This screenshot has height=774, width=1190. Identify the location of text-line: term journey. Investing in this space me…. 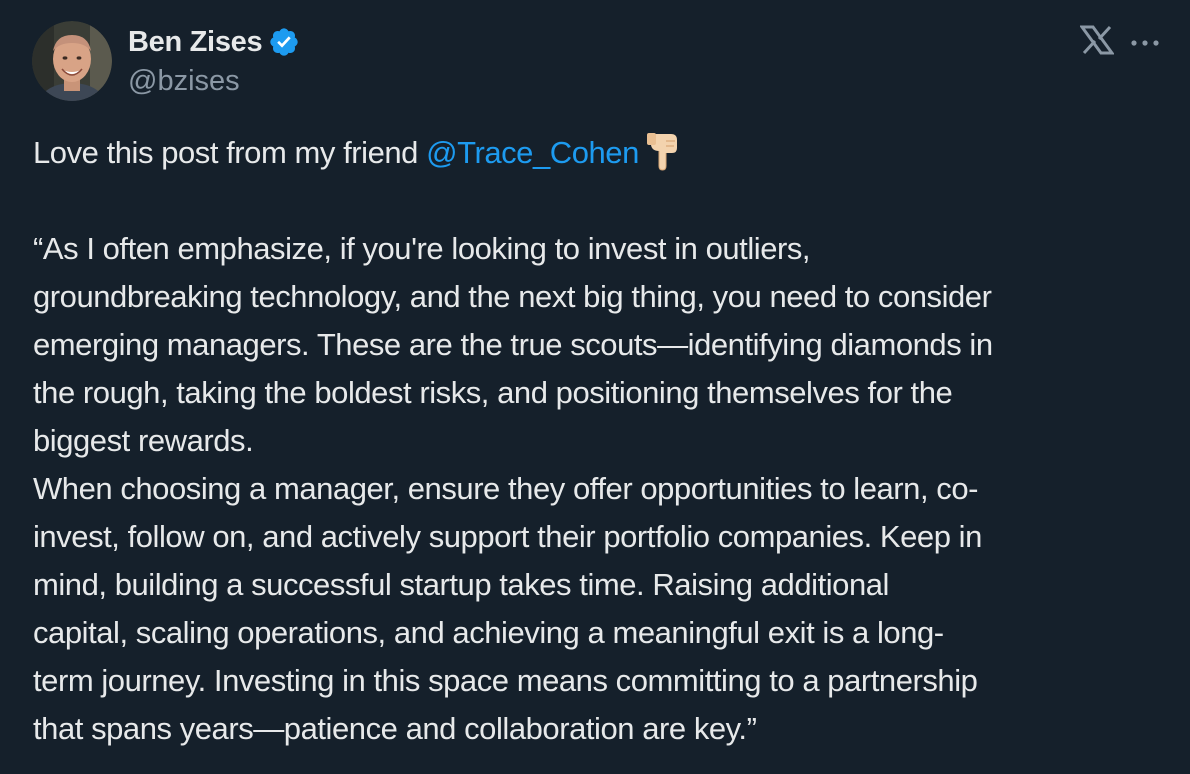
(505, 680).